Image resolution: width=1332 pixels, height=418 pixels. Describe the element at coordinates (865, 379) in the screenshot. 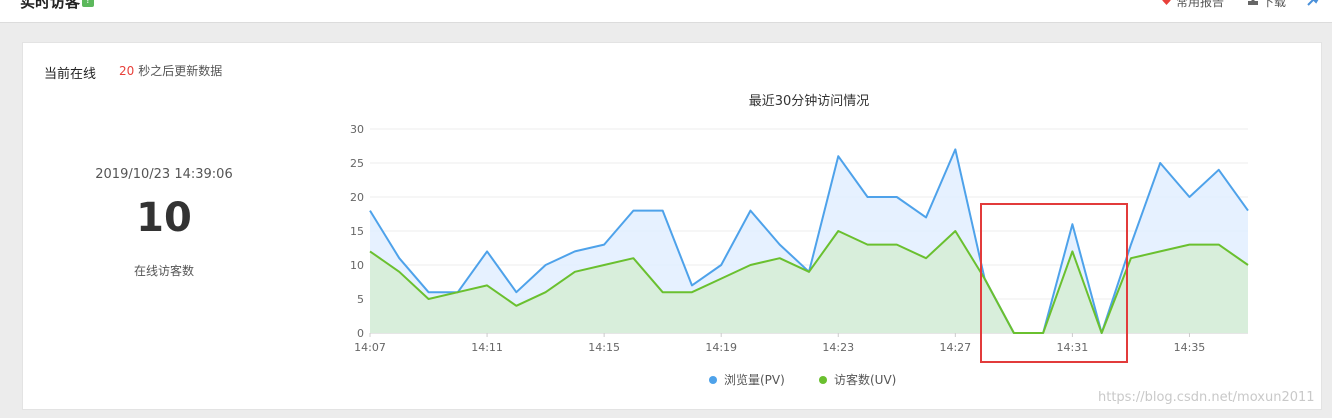

I see `legend-uv-label: 访客数(UV)` at that location.